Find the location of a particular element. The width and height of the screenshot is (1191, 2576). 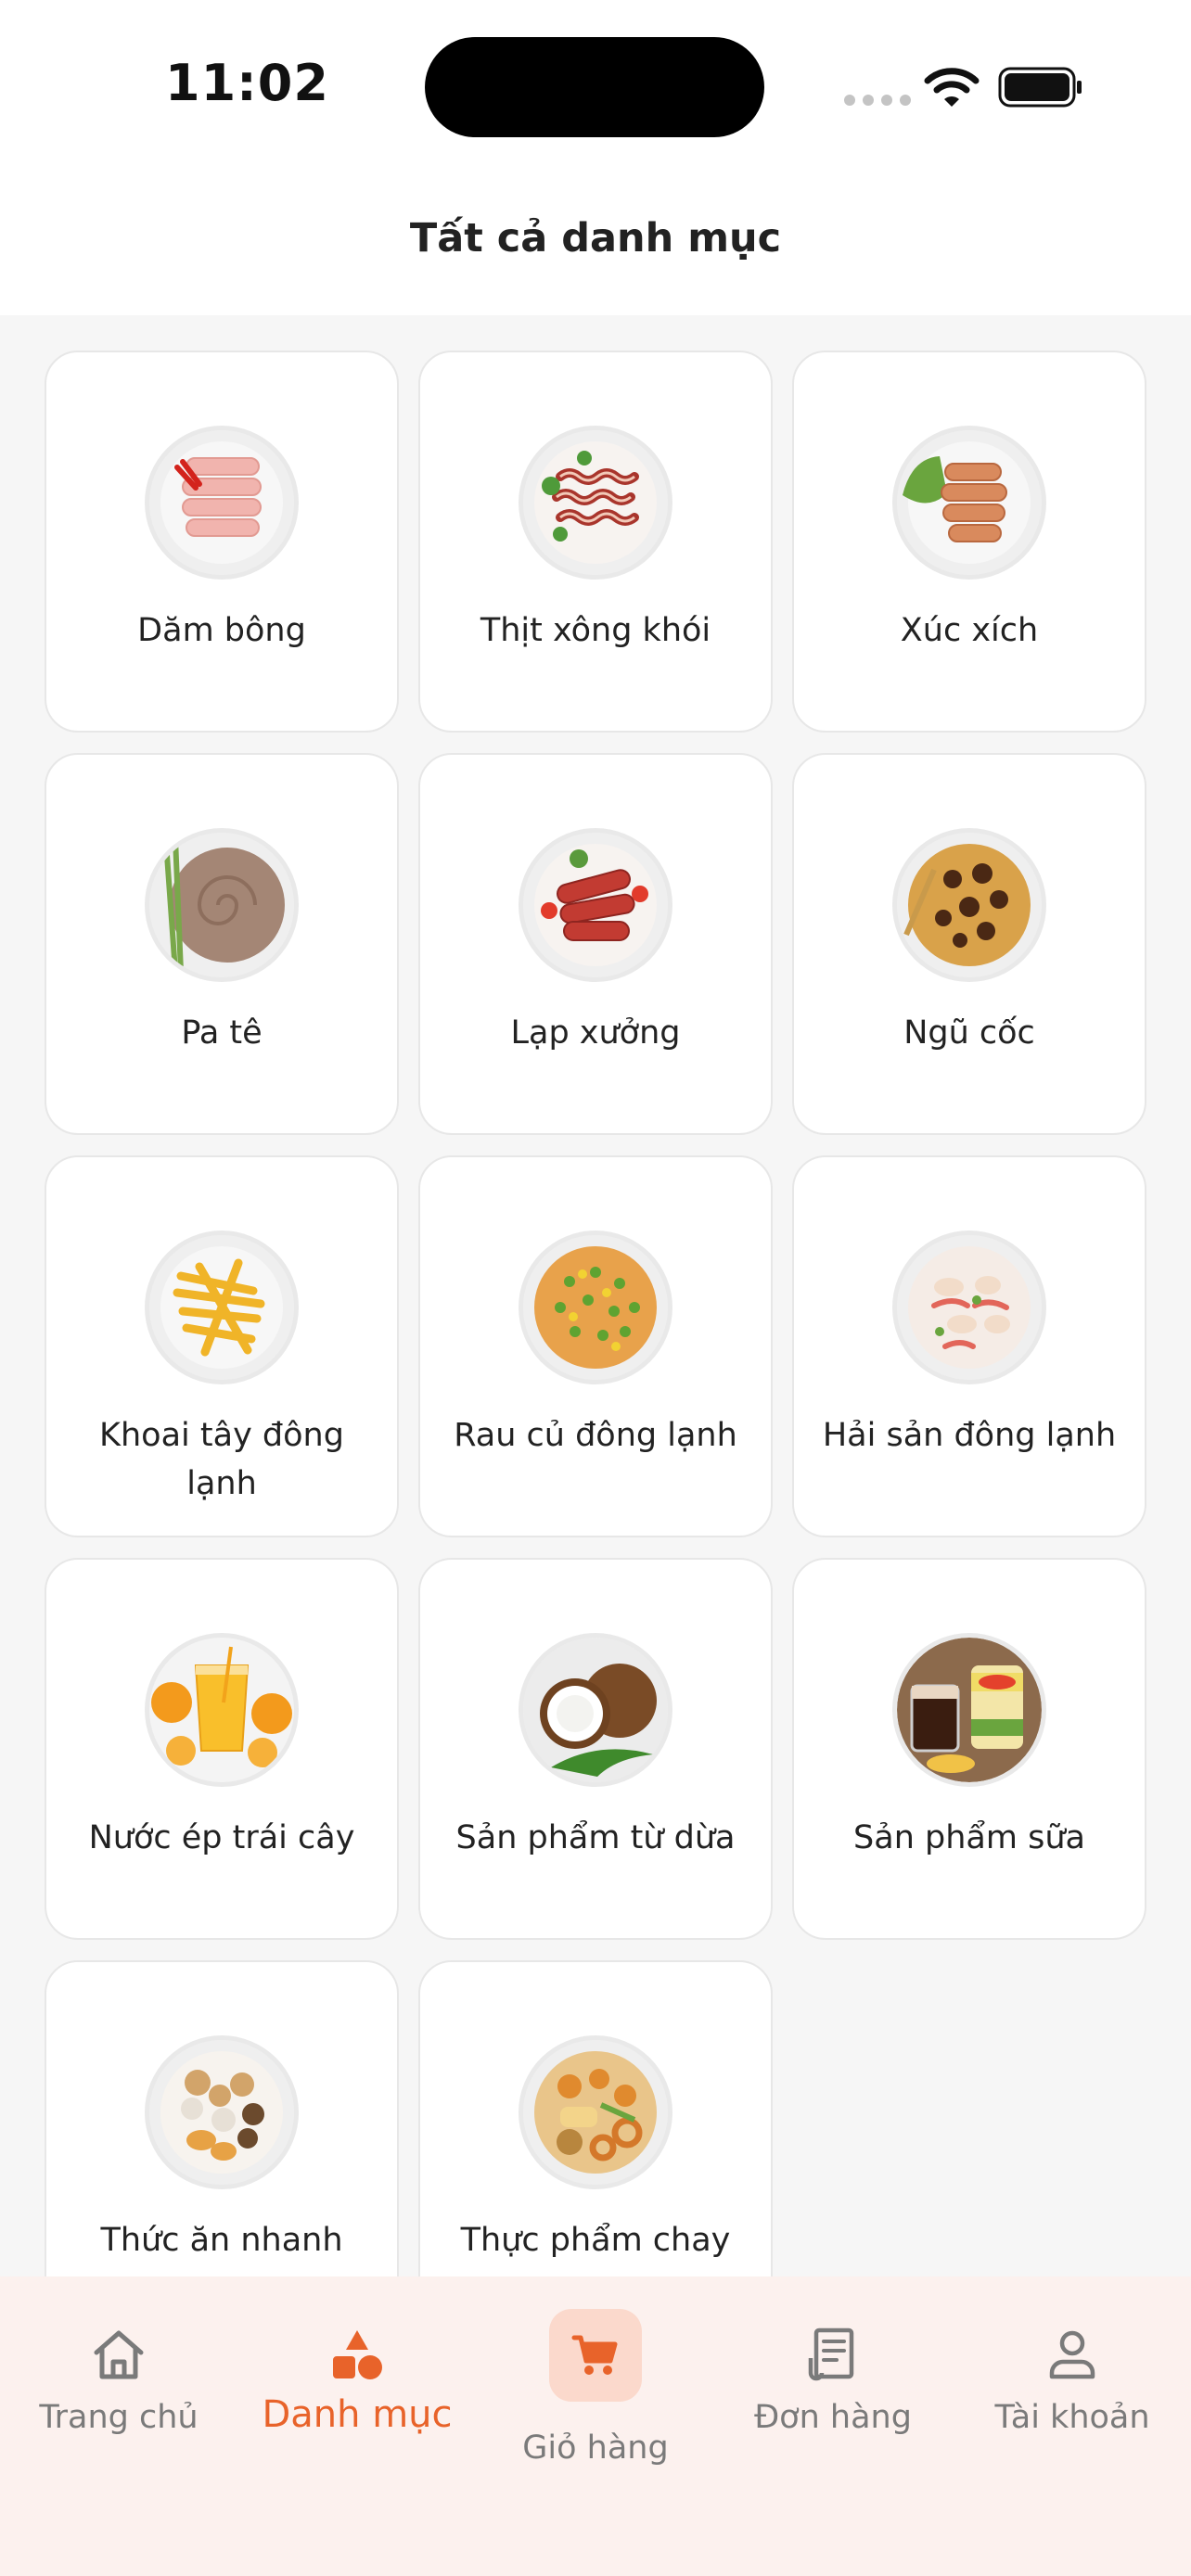

category-label: Xúc xích is located at coordinates (970, 630).